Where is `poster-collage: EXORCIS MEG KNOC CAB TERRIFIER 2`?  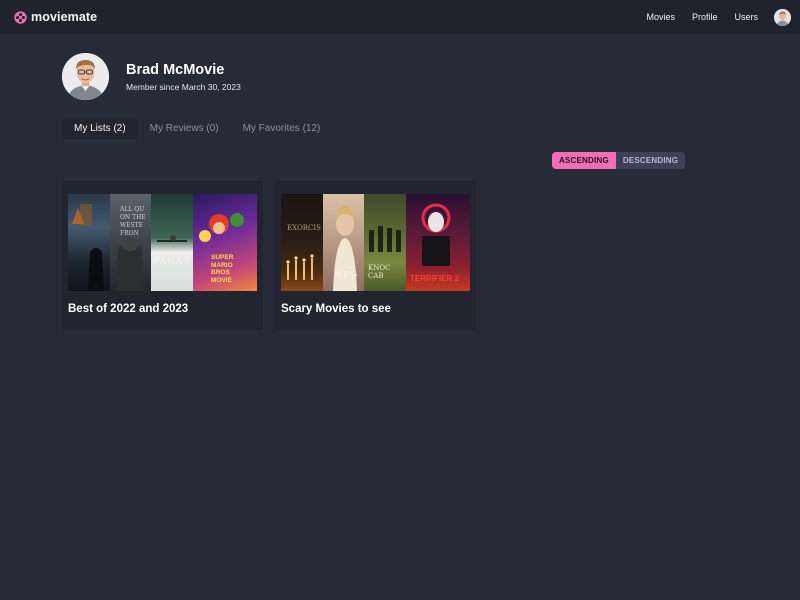 poster-collage: EXORCIS MEG KNOC CAB TERRIFIER 2 is located at coordinates (375, 242).